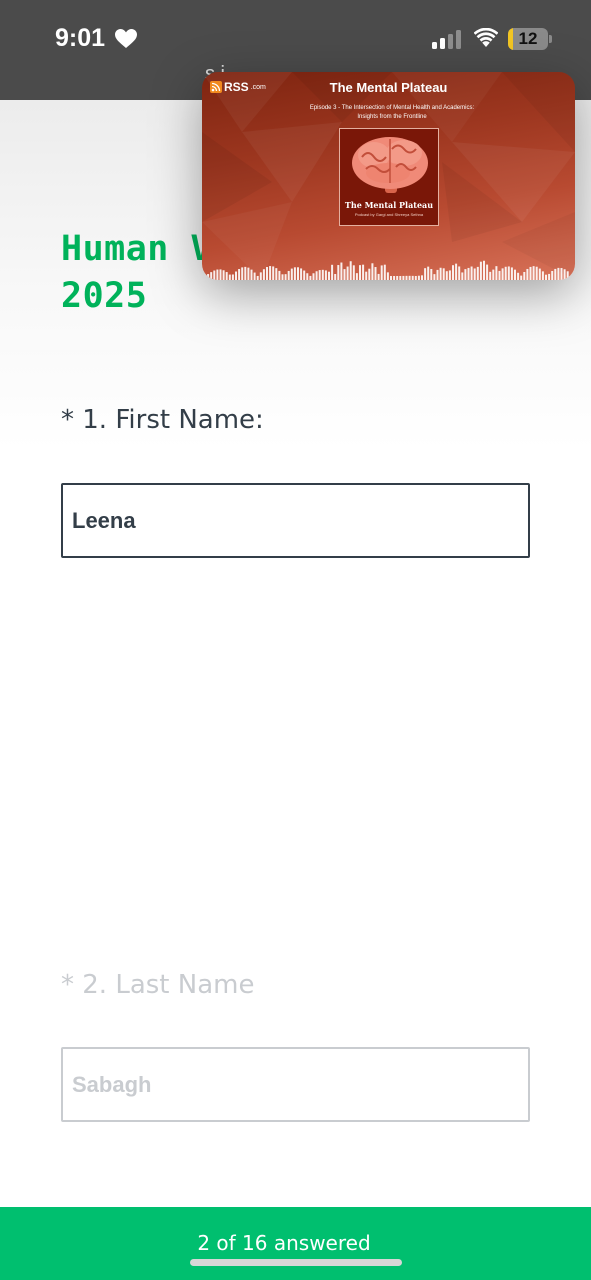 This screenshot has height=1280, width=591. I want to click on first-name-input: Leena, so click(295, 520).